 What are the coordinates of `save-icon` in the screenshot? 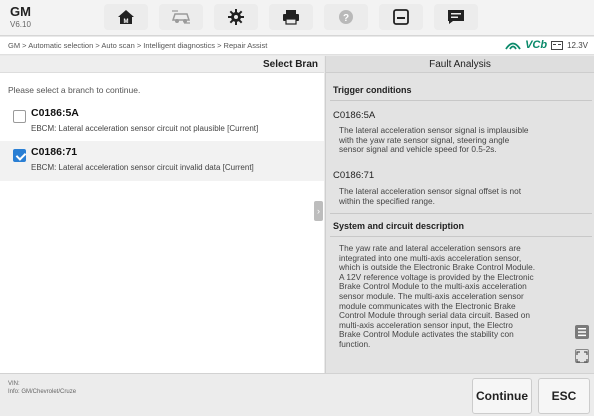 It's located at (401, 17).